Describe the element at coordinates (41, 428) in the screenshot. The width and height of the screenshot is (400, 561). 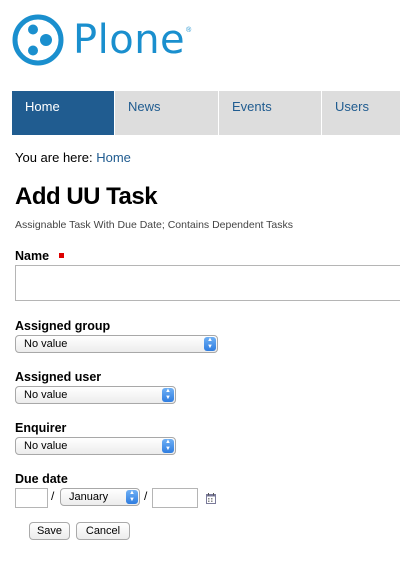
I see `enquirer-label: Enquirer` at that location.